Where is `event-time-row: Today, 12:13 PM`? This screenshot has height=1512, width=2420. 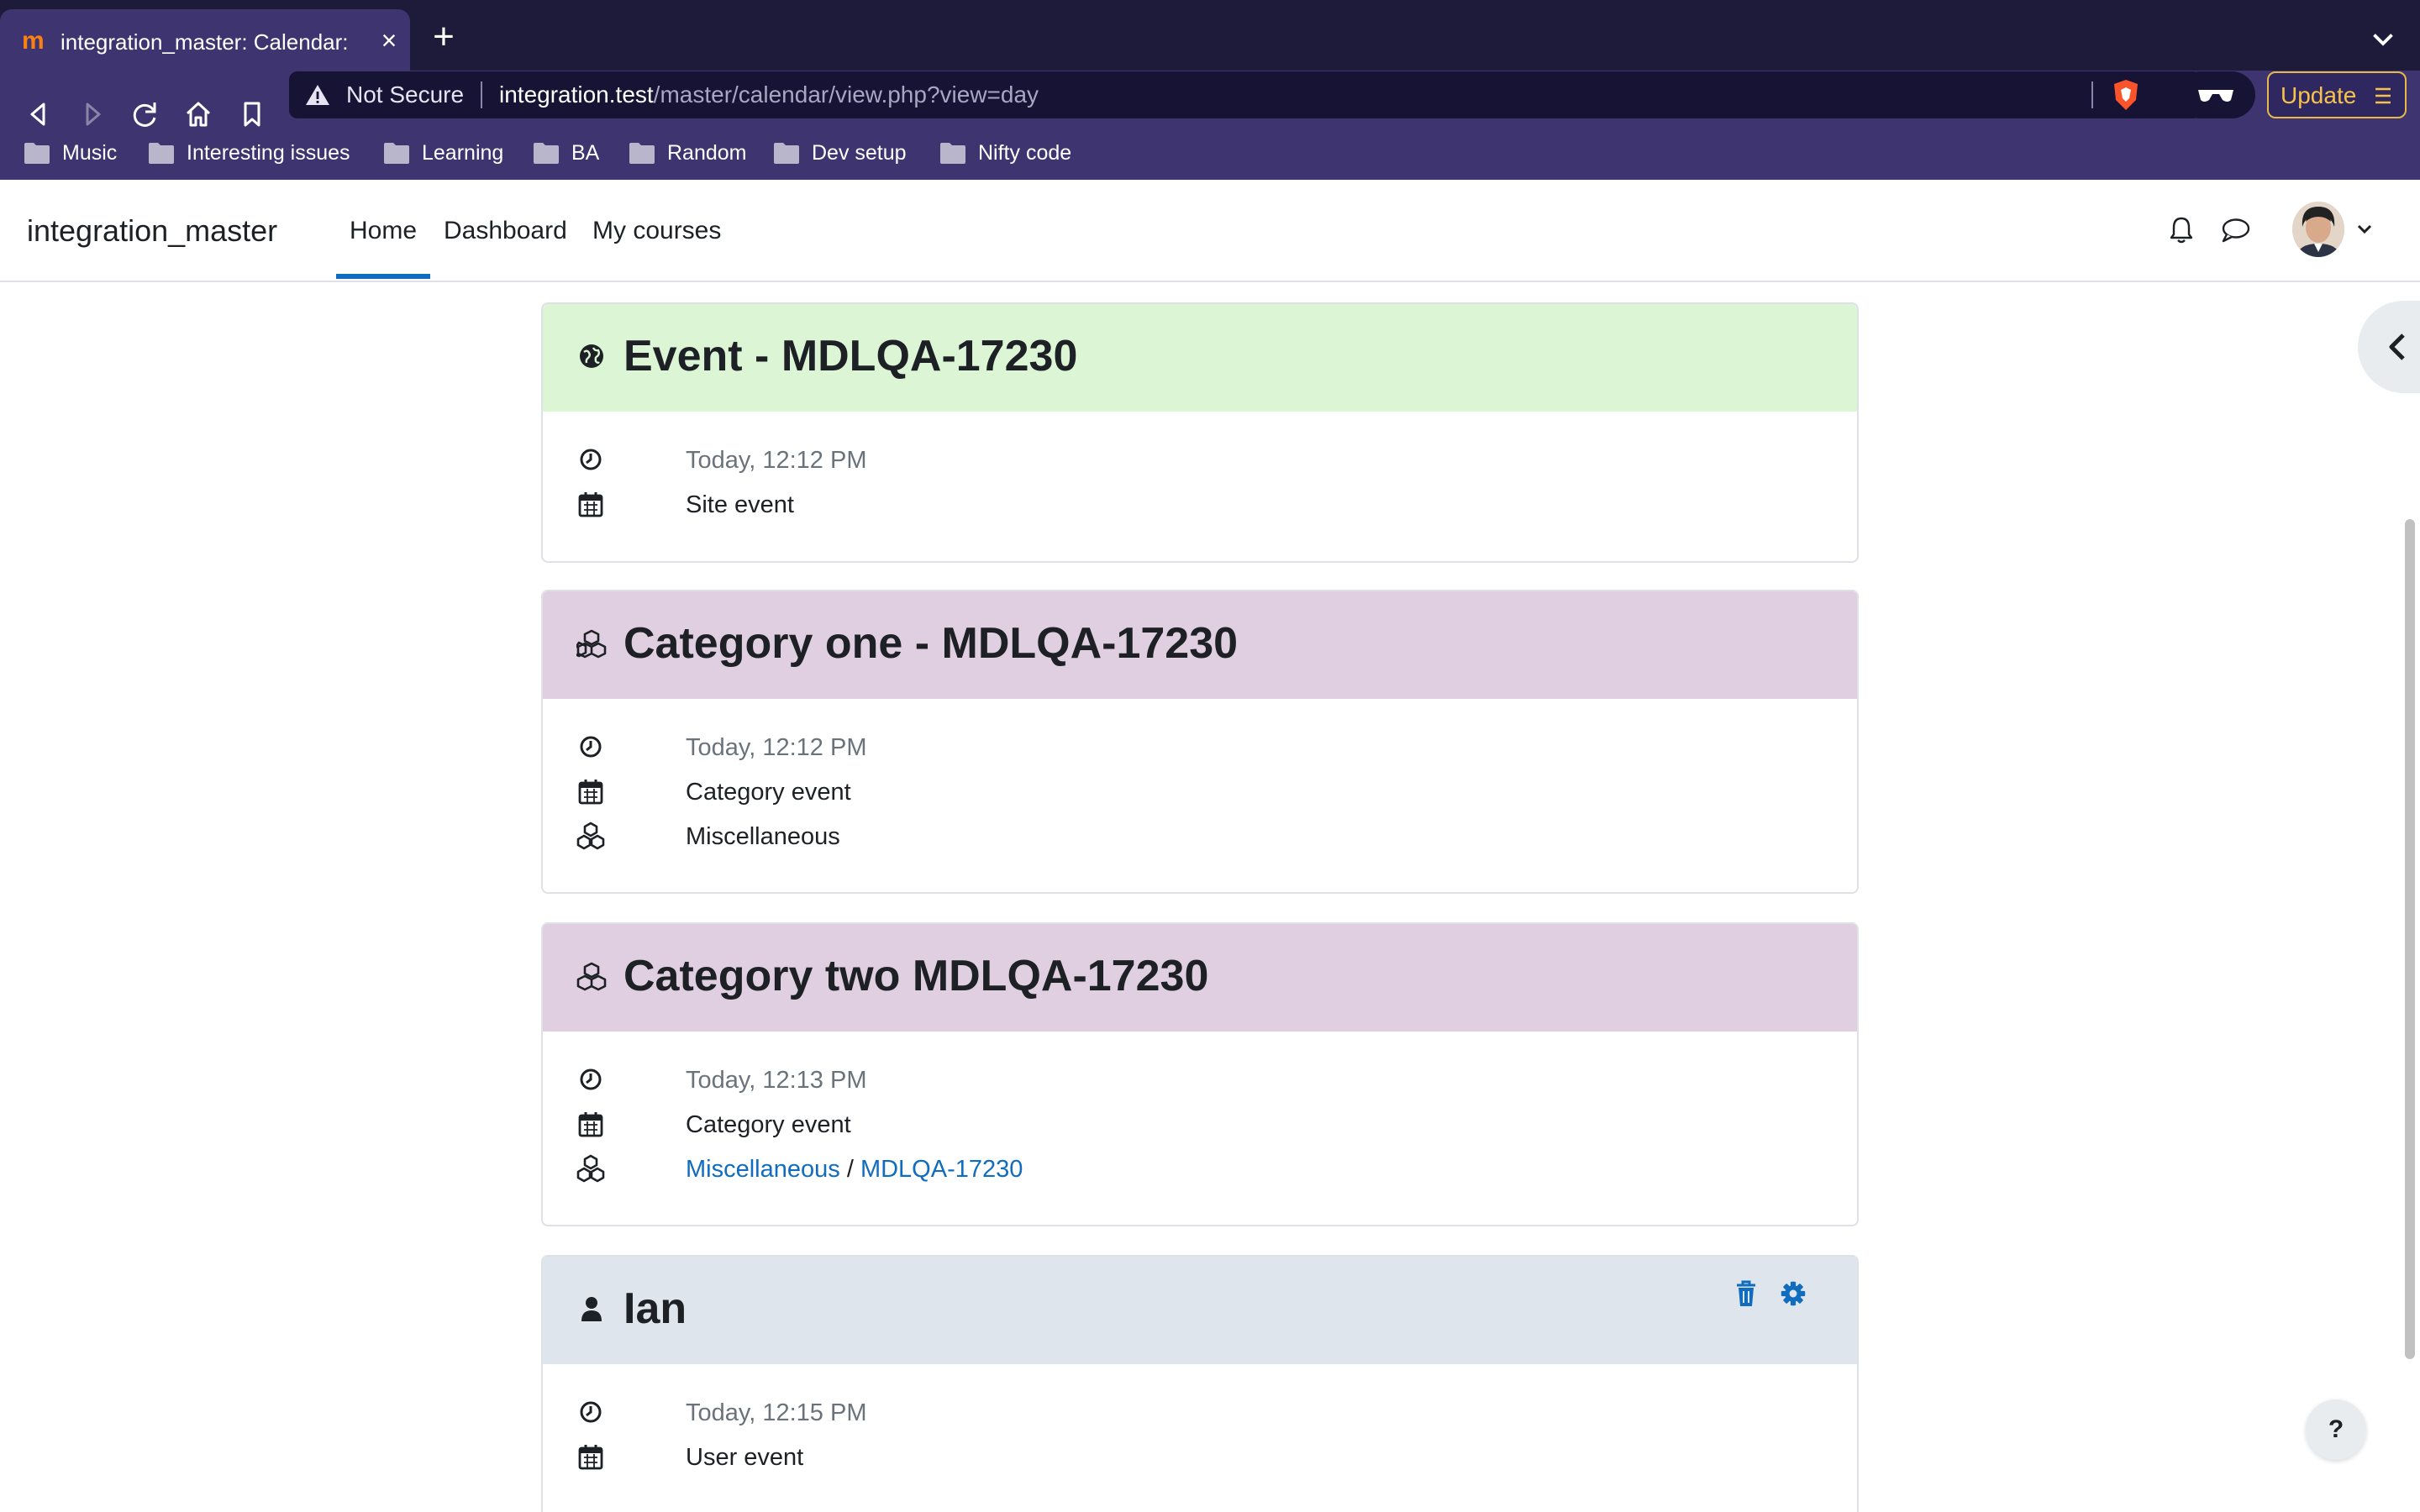
event-time-row: Today, 12:13 PM is located at coordinates (1200, 1080).